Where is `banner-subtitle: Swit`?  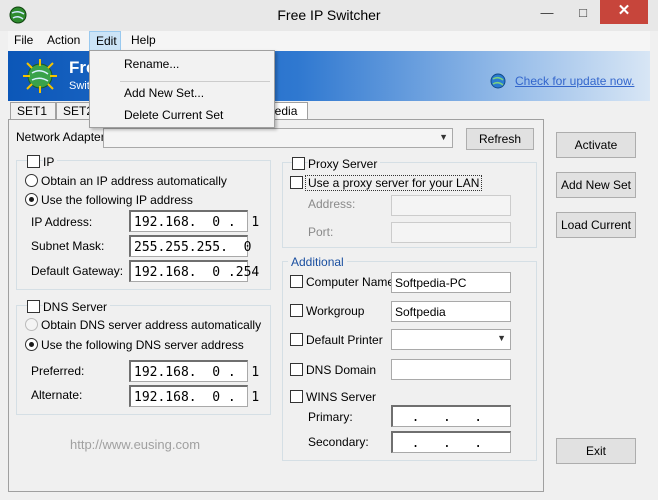 banner-subtitle: Swit is located at coordinates (79, 86).